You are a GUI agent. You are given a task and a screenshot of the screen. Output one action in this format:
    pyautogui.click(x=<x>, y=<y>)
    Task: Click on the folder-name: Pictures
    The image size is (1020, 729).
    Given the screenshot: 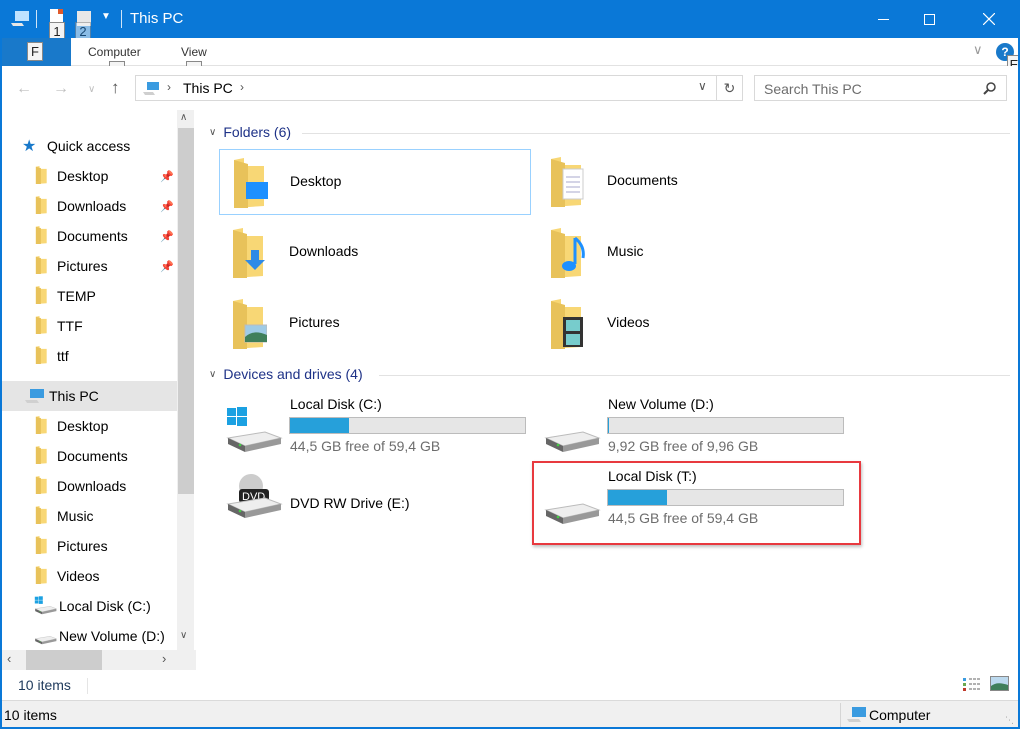 What is the action you would take?
    pyautogui.click(x=314, y=322)
    